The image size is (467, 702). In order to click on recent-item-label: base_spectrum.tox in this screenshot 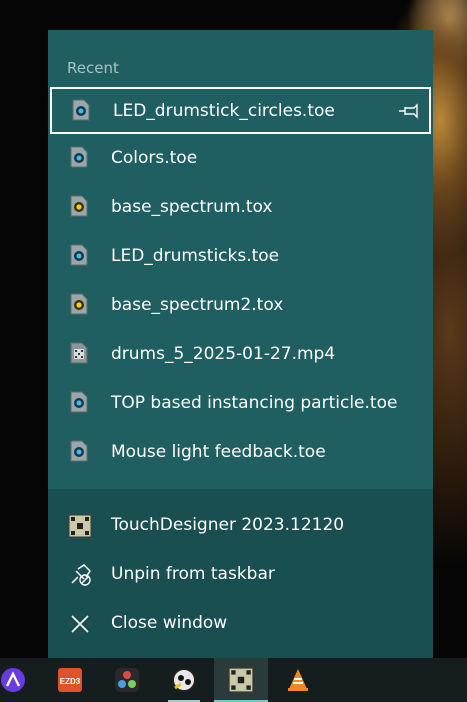, I will do `click(192, 207)`.